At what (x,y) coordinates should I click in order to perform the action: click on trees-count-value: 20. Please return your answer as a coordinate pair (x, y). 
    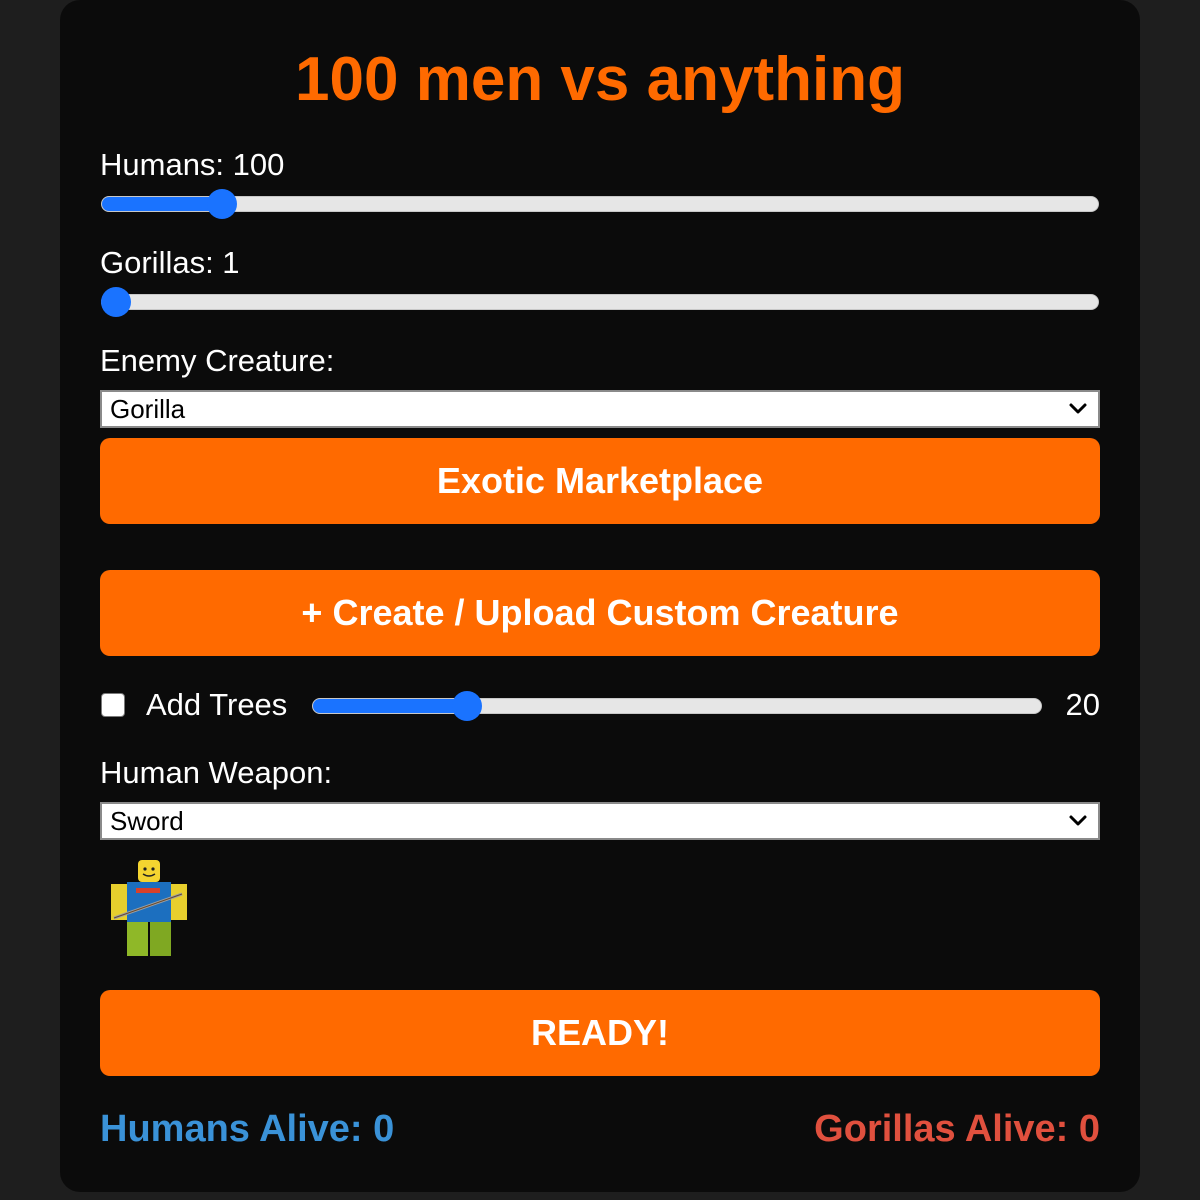
    Looking at the image, I should click on (1082, 704).